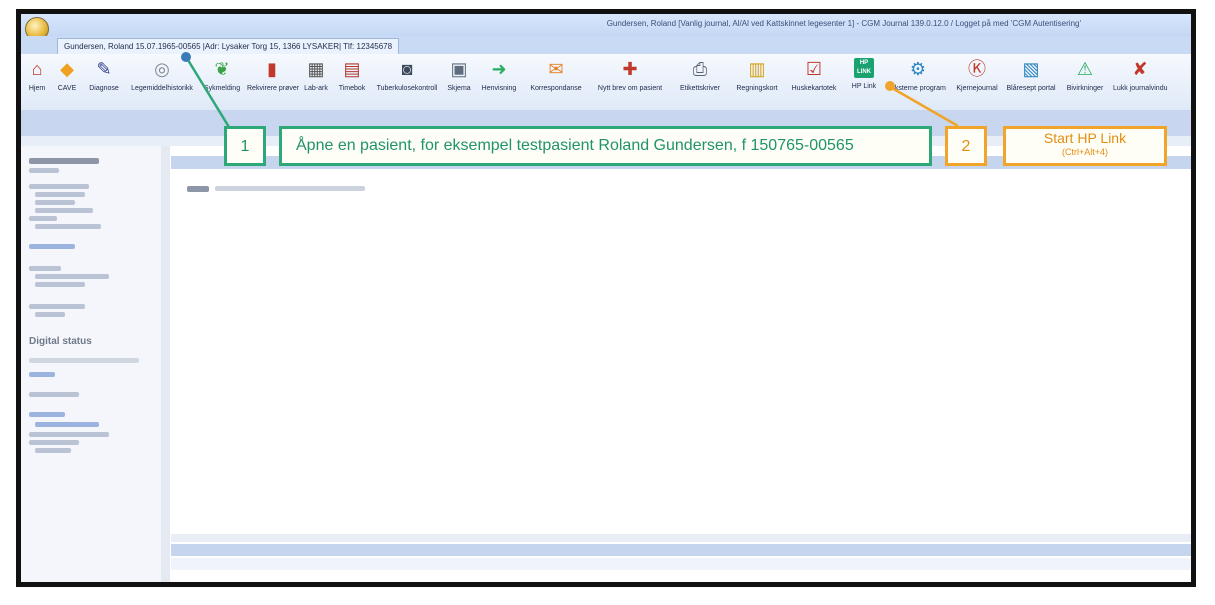 This screenshot has height=605, width=1215. I want to click on bill-card-icon: ▥, so click(757, 69).